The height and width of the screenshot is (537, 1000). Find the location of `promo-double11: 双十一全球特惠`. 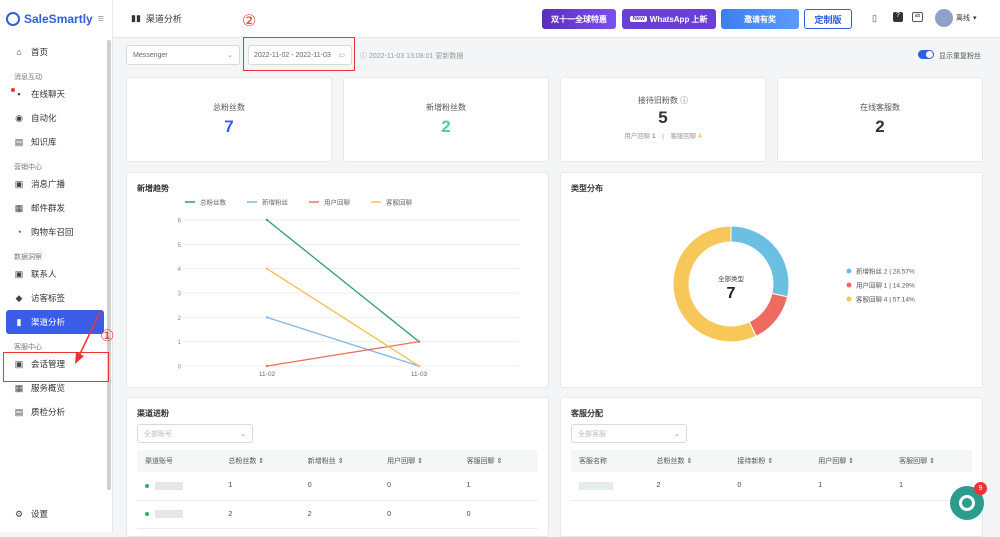

promo-double11: 双十一全球特惠 is located at coordinates (579, 19).